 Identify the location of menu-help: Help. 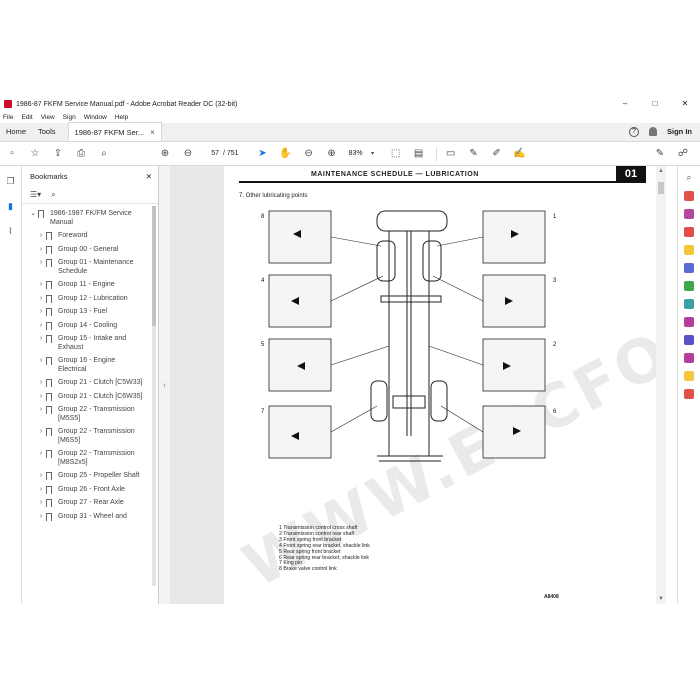
(121, 117).